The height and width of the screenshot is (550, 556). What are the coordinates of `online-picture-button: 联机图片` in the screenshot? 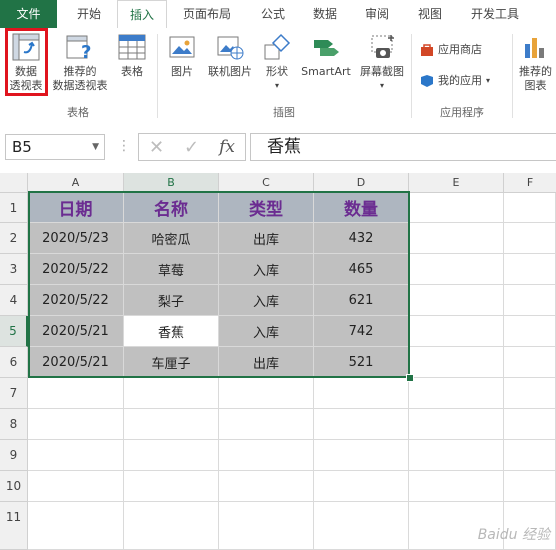 It's located at (230, 55).